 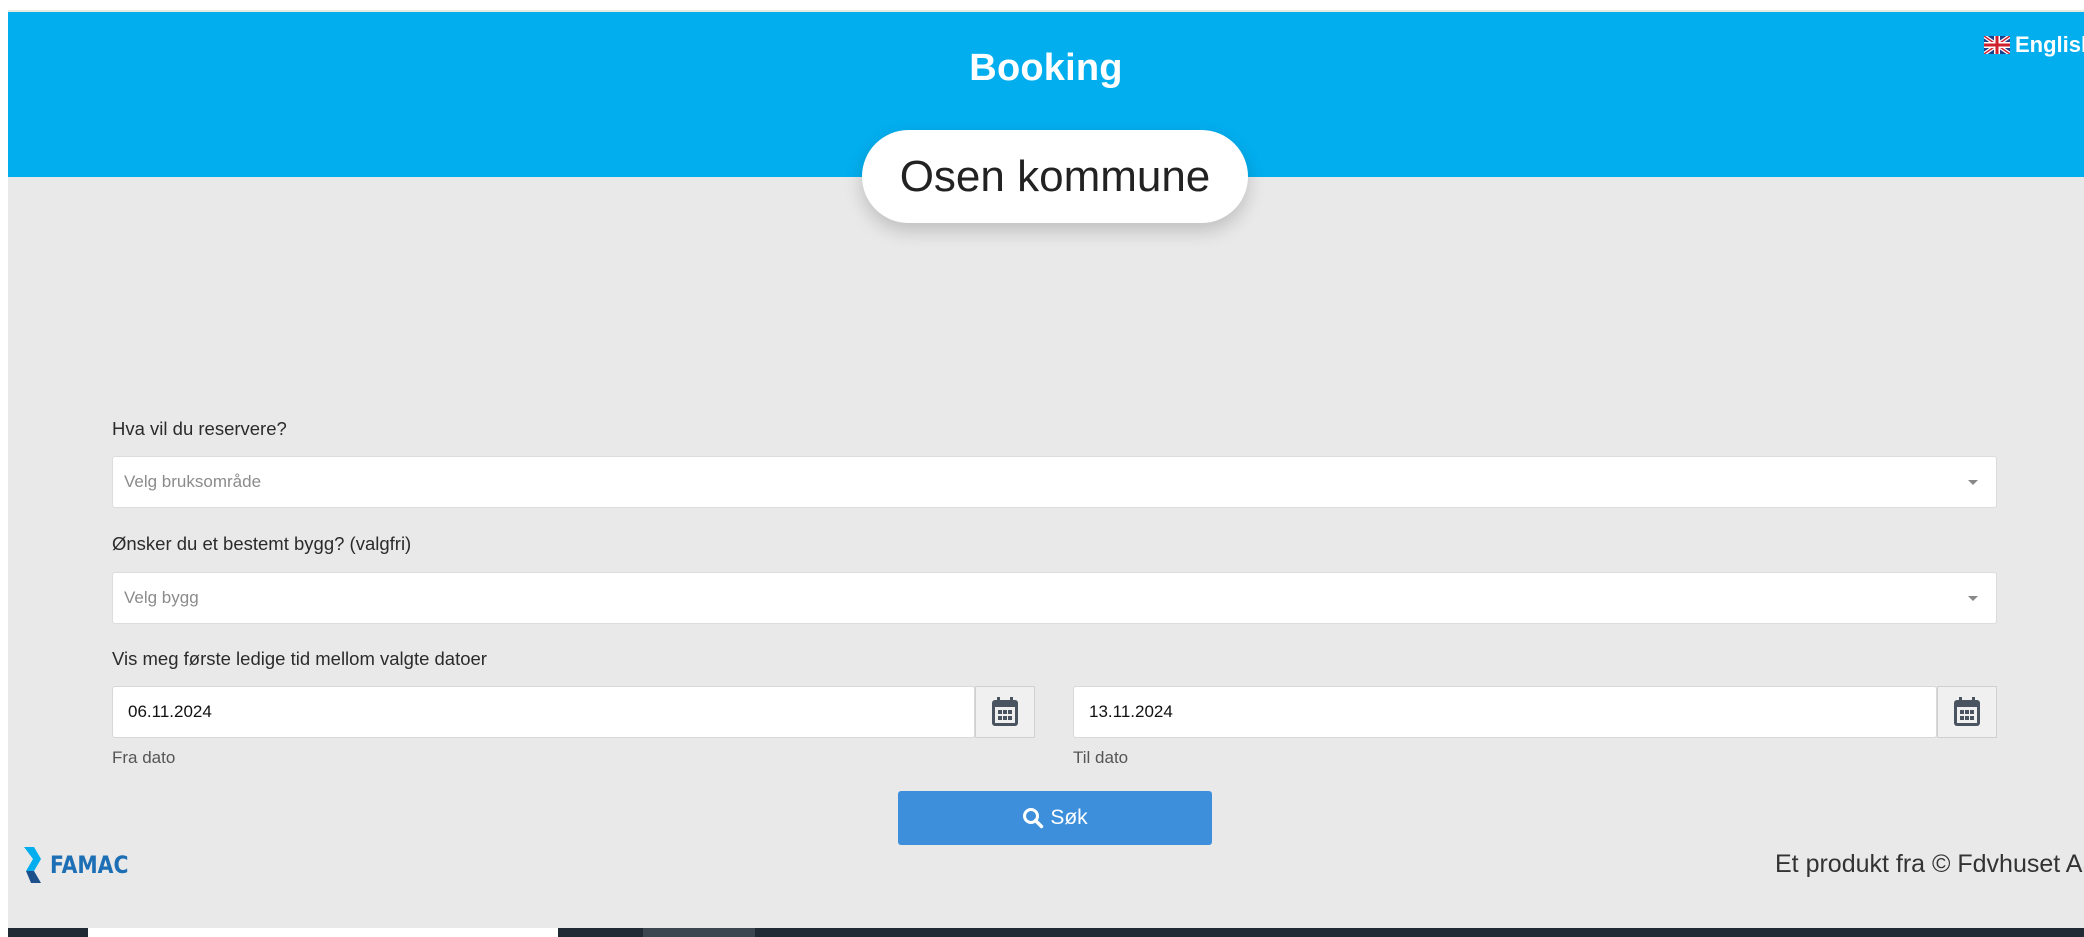 I want to click on footer-credit: Et produkt fra © Fdvhuset AS, so click(x=1929, y=864).